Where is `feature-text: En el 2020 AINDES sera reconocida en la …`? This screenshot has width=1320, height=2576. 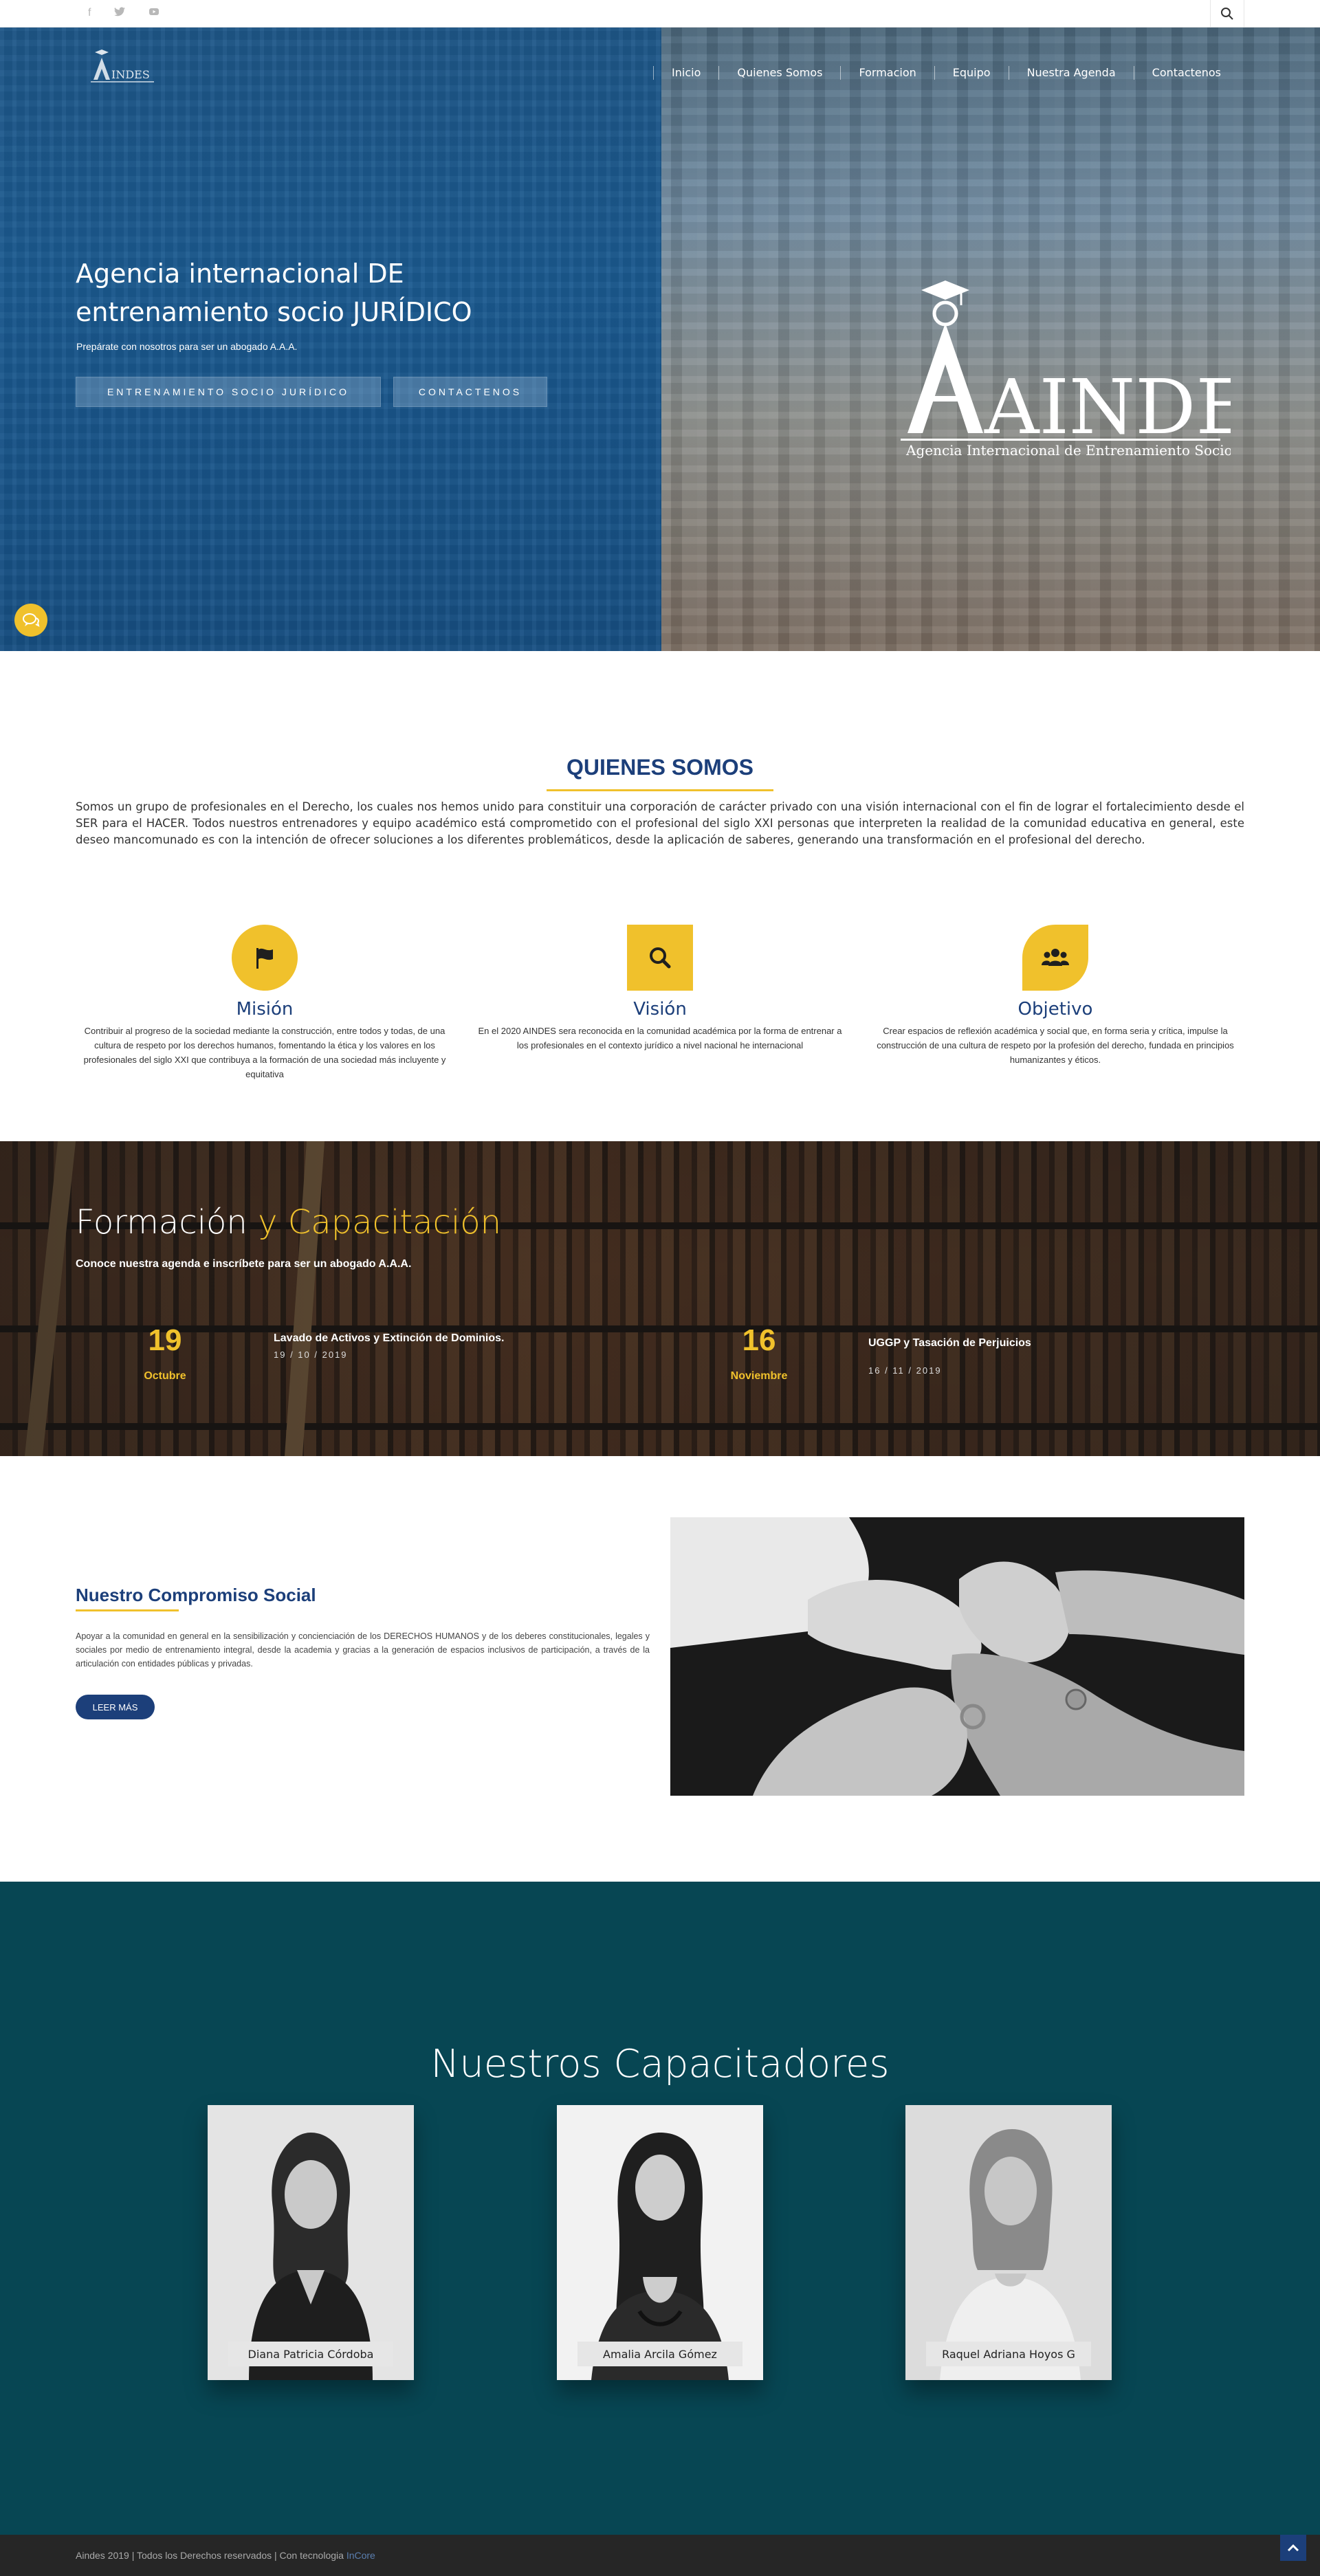
feature-text: En el 2020 AINDES sera reconocida en la … is located at coordinates (660, 1038).